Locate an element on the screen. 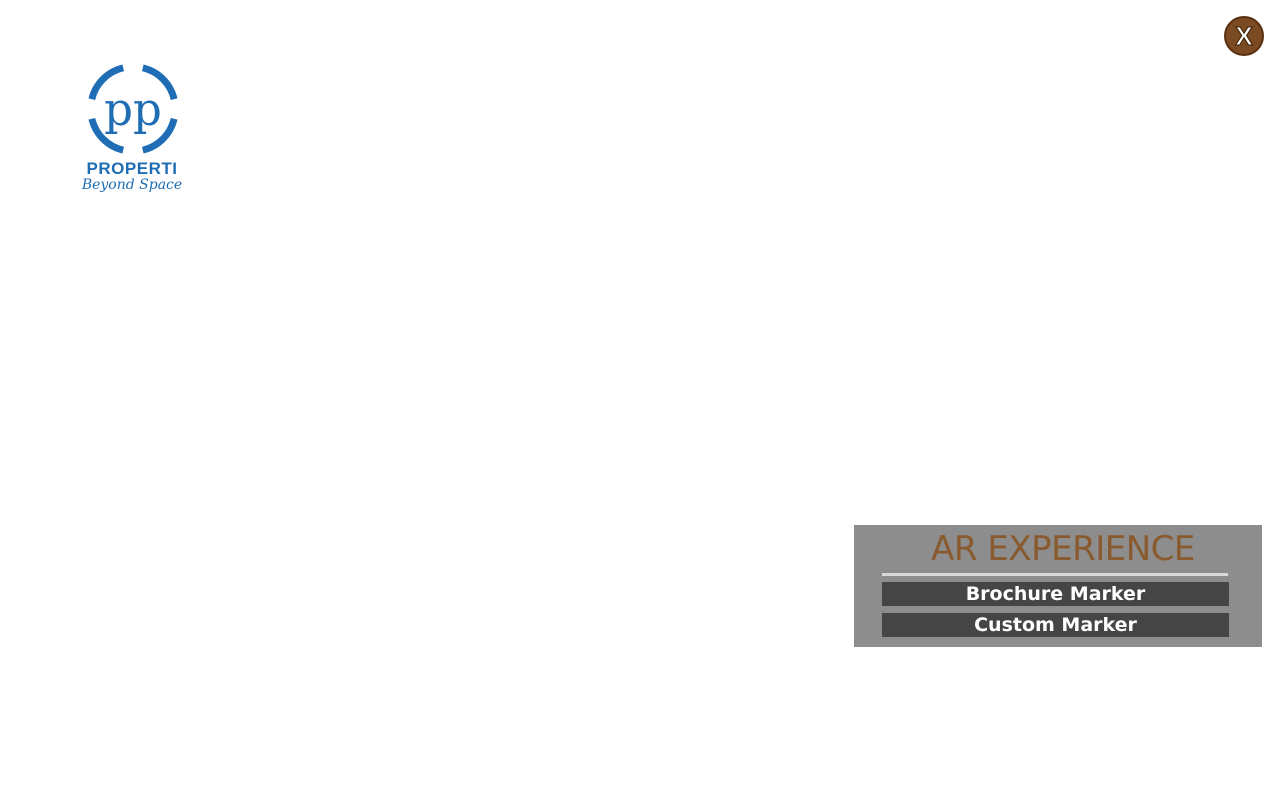 The height and width of the screenshot is (800, 1280). pp-properti-logo: pp PROPERTI Beyond Space is located at coordinates (132, 133).